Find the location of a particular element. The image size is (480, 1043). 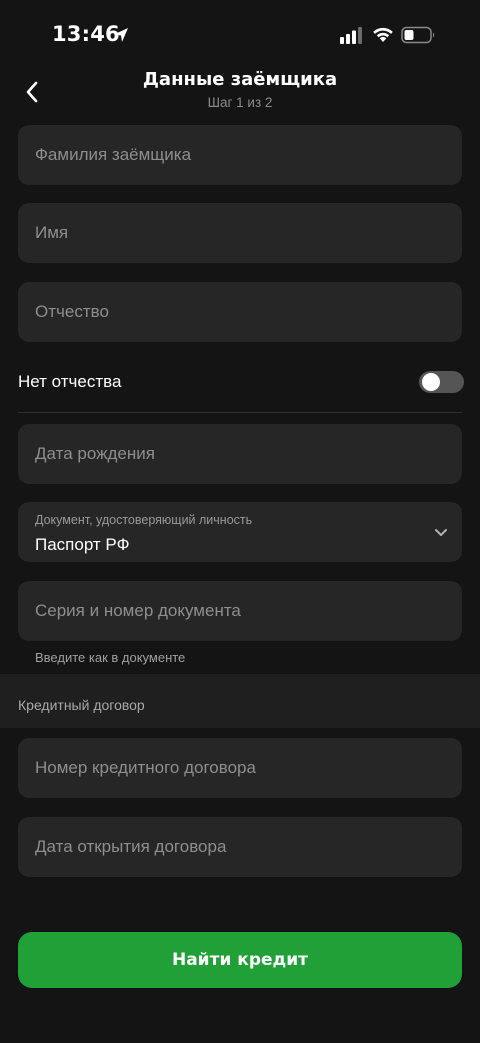

step-indicator: Шаг 1 из 2 is located at coordinates (240, 102).